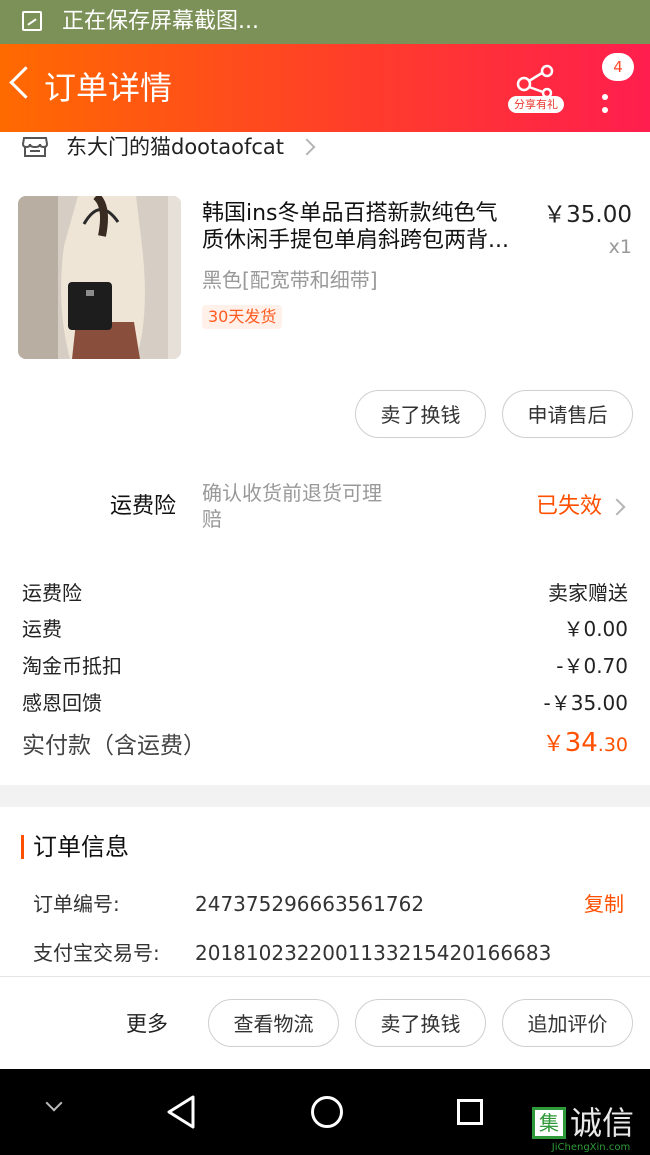  What do you see at coordinates (602, 1123) in the screenshot?
I see `watermark-text: 诚信` at bounding box center [602, 1123].